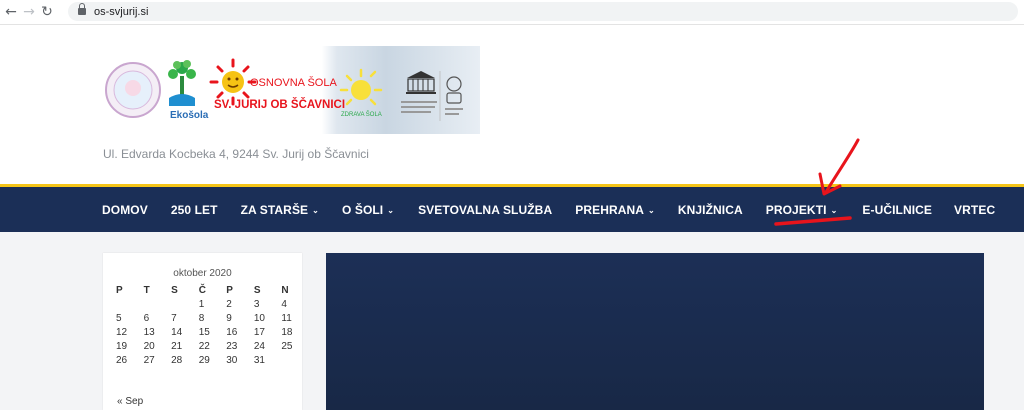 Image resolution: width=1024 pixels, height=410 pixels. Describe the element at coordinates (122, 360) in the screenshot. I see `calendar-day: 26` at that location.